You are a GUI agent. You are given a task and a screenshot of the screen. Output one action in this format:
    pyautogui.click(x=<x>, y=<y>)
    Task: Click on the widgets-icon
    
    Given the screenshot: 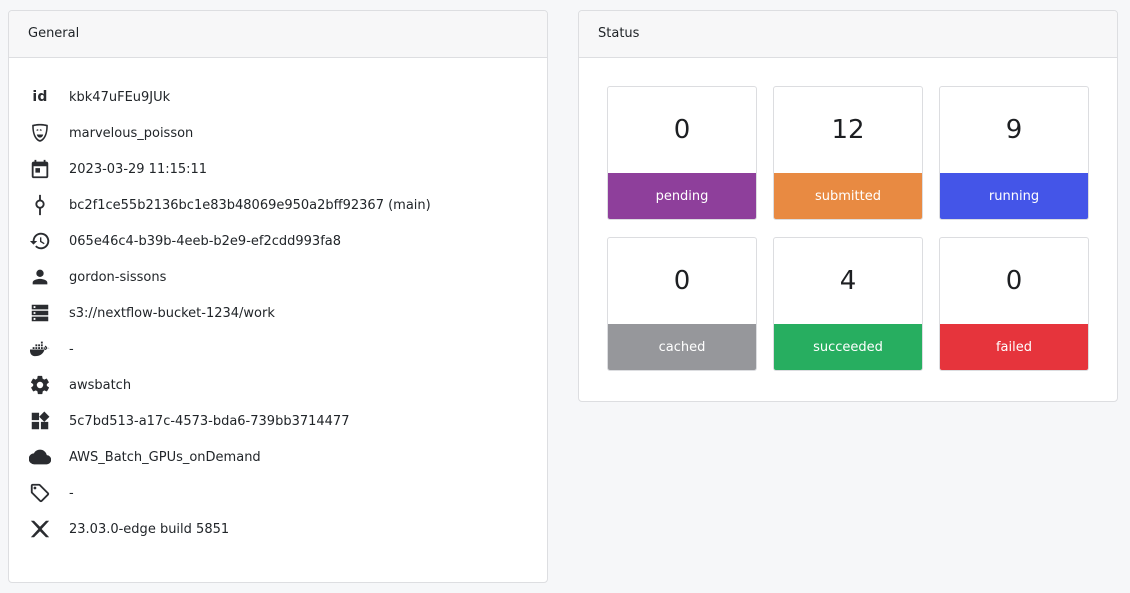 What is the action you would take?
    pyautogui.click(x=40, y=421)
    